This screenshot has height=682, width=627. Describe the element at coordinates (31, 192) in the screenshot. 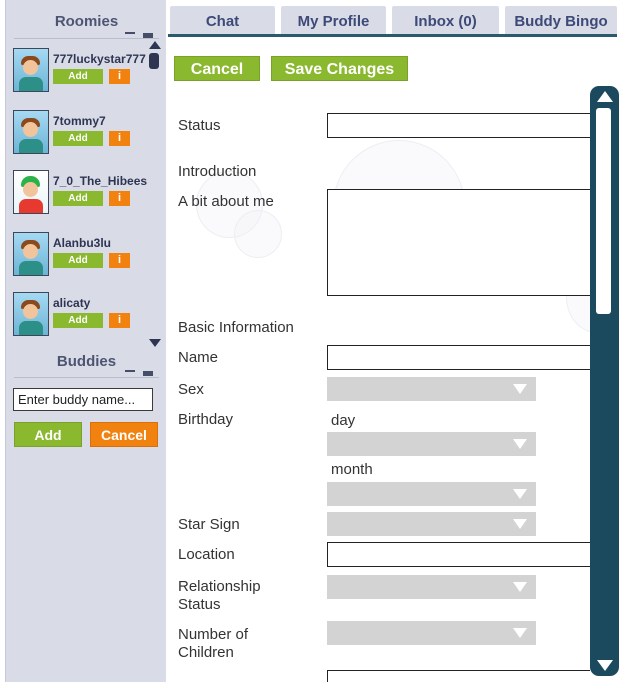

I see `clown-avatar-icon` at that location.